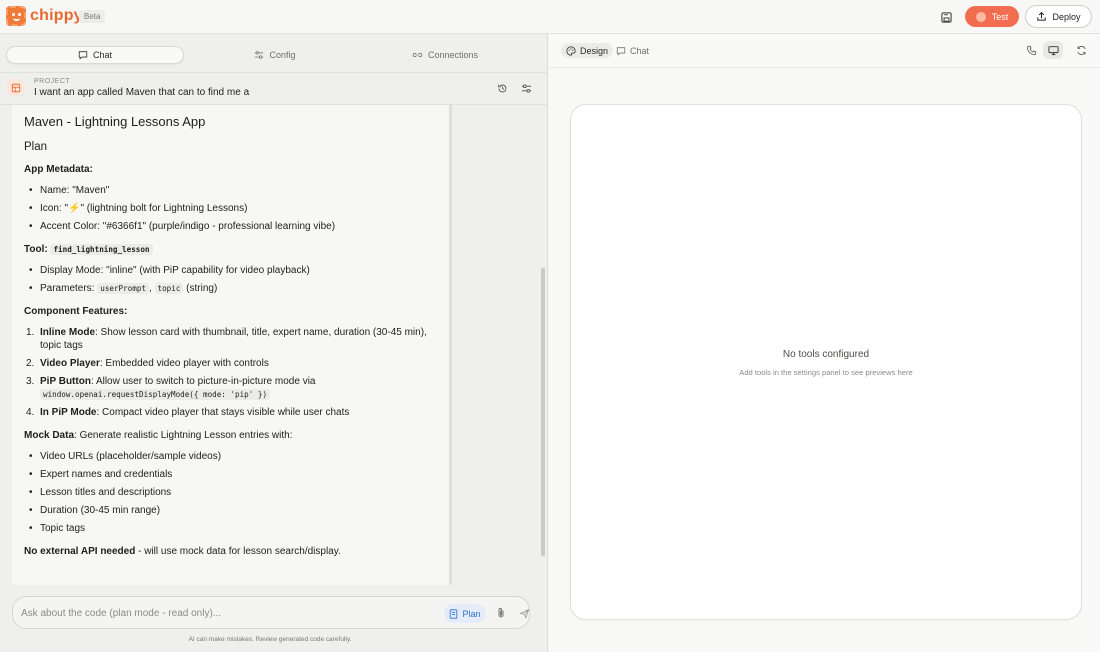 The image size is (1100, 652). I want to click on left-tab-bar: Chat Config Connections, so click(274, 53).